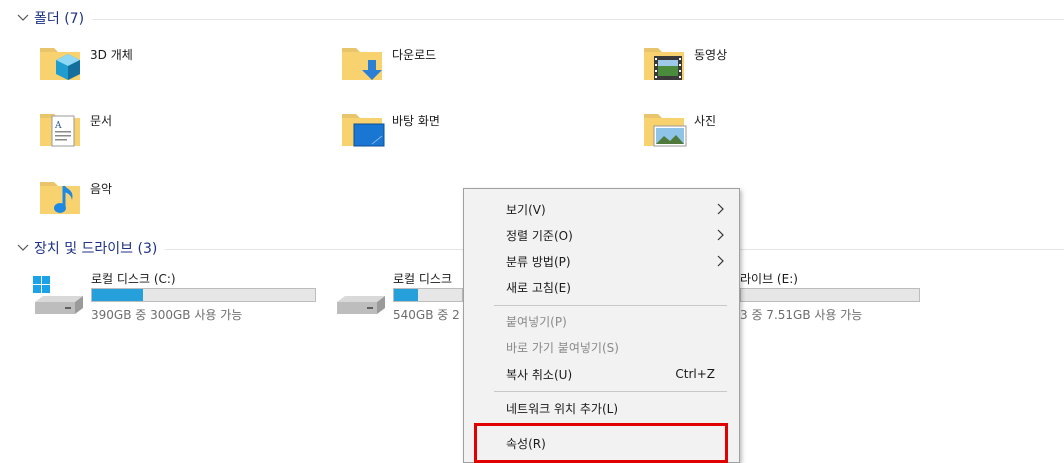 The image size is (1064, 463). What do you see at coordinates (578, 19) in the screenshot?
I see `group-divider` at bounding box center [578, 19].